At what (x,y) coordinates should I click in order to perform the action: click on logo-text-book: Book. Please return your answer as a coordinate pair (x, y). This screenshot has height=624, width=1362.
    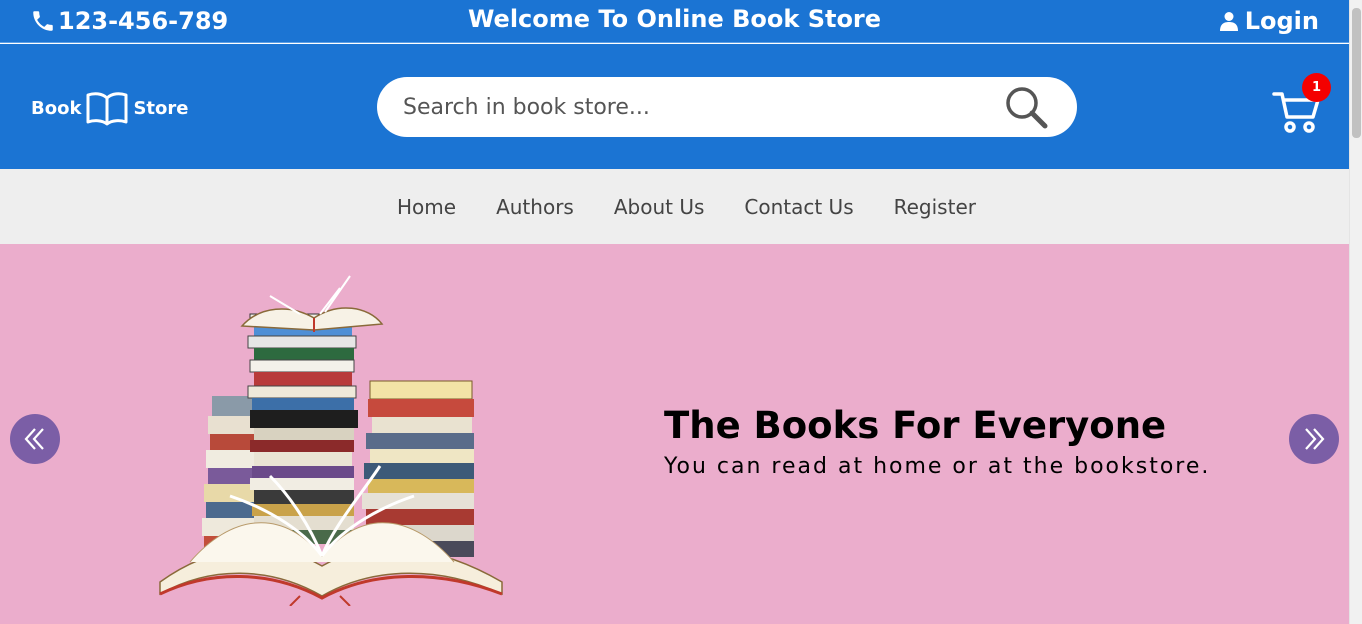
    Looking at the image, I should click on (56, 108).